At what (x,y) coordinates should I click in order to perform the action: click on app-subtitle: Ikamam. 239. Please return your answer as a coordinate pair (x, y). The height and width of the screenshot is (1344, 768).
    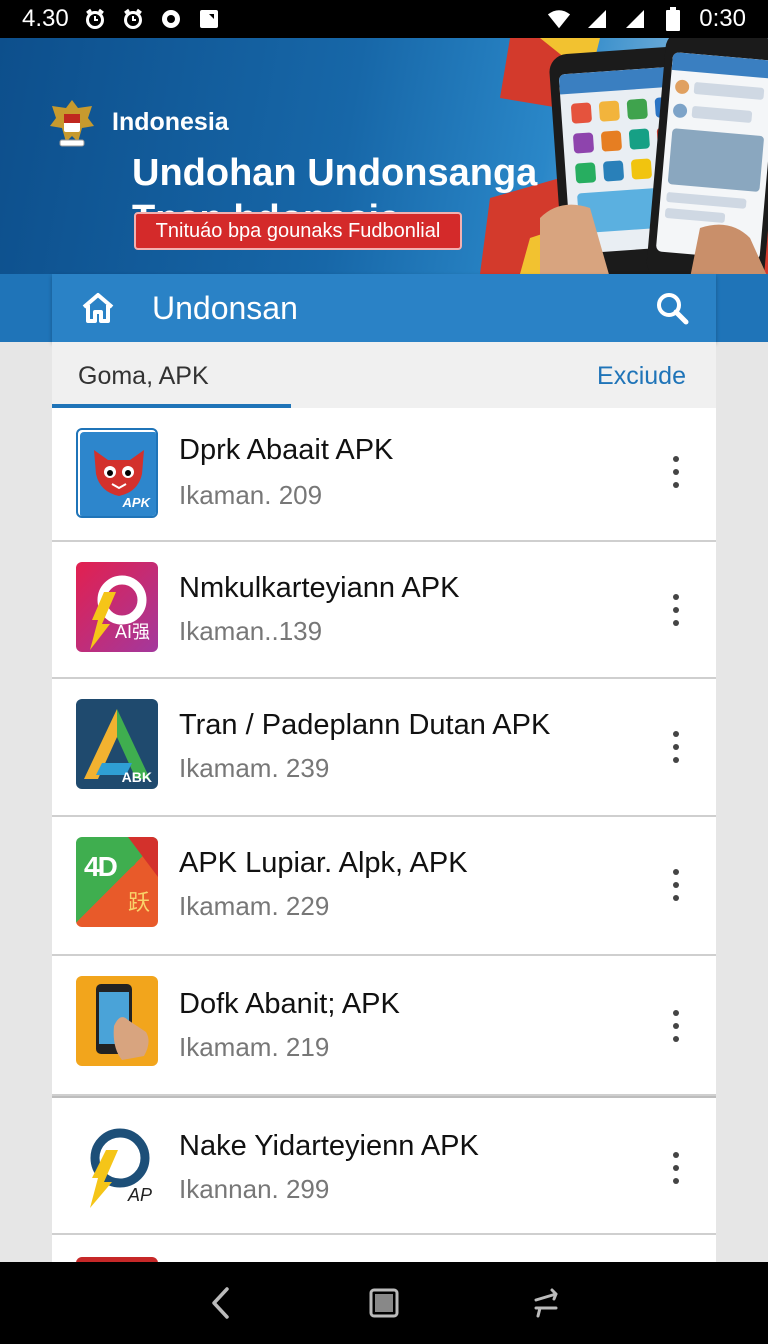
    Looking at the image, I should click on (254, 768).